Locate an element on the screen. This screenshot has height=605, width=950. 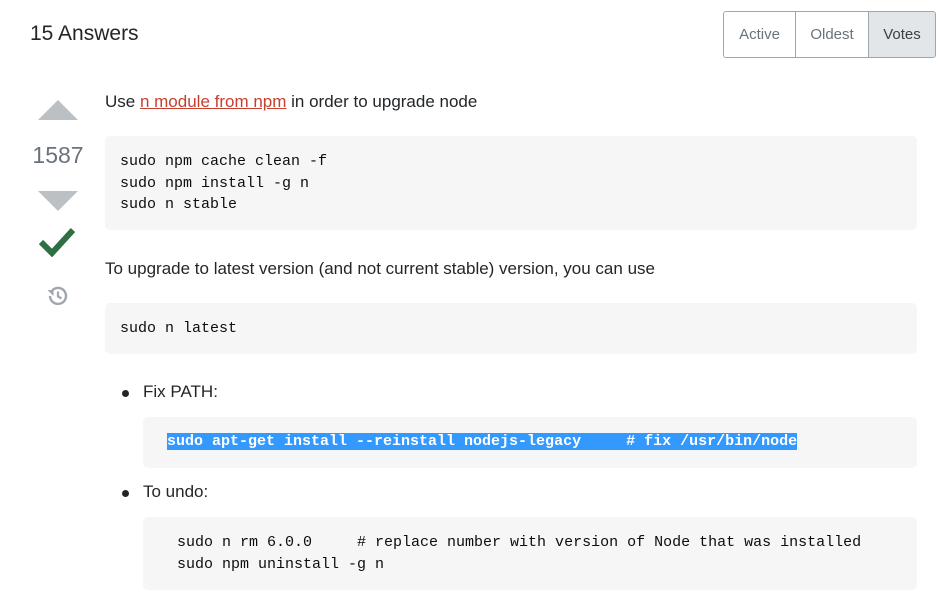
tab-votes: Votes is located at coordinates (902, 34).